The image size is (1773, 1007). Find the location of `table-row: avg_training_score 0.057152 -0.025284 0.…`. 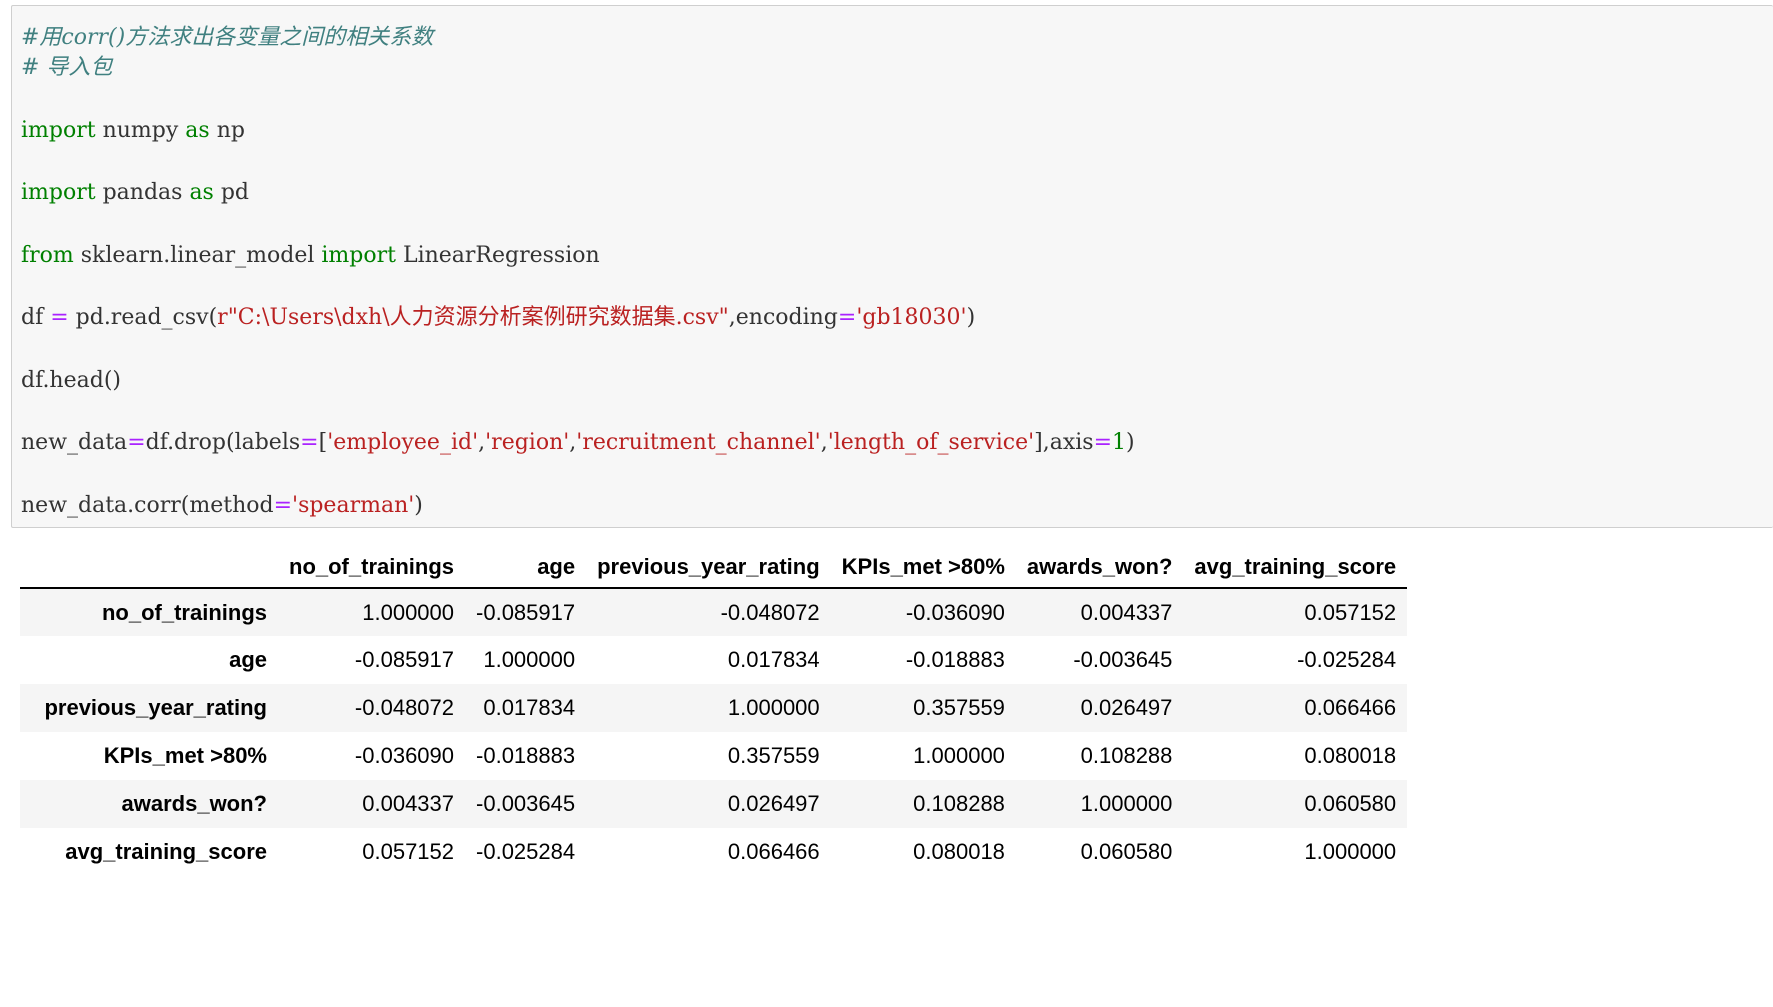

table-row: avg_training_score 0.057152 -0.025284 0.… is located at coordinates (714, 852).